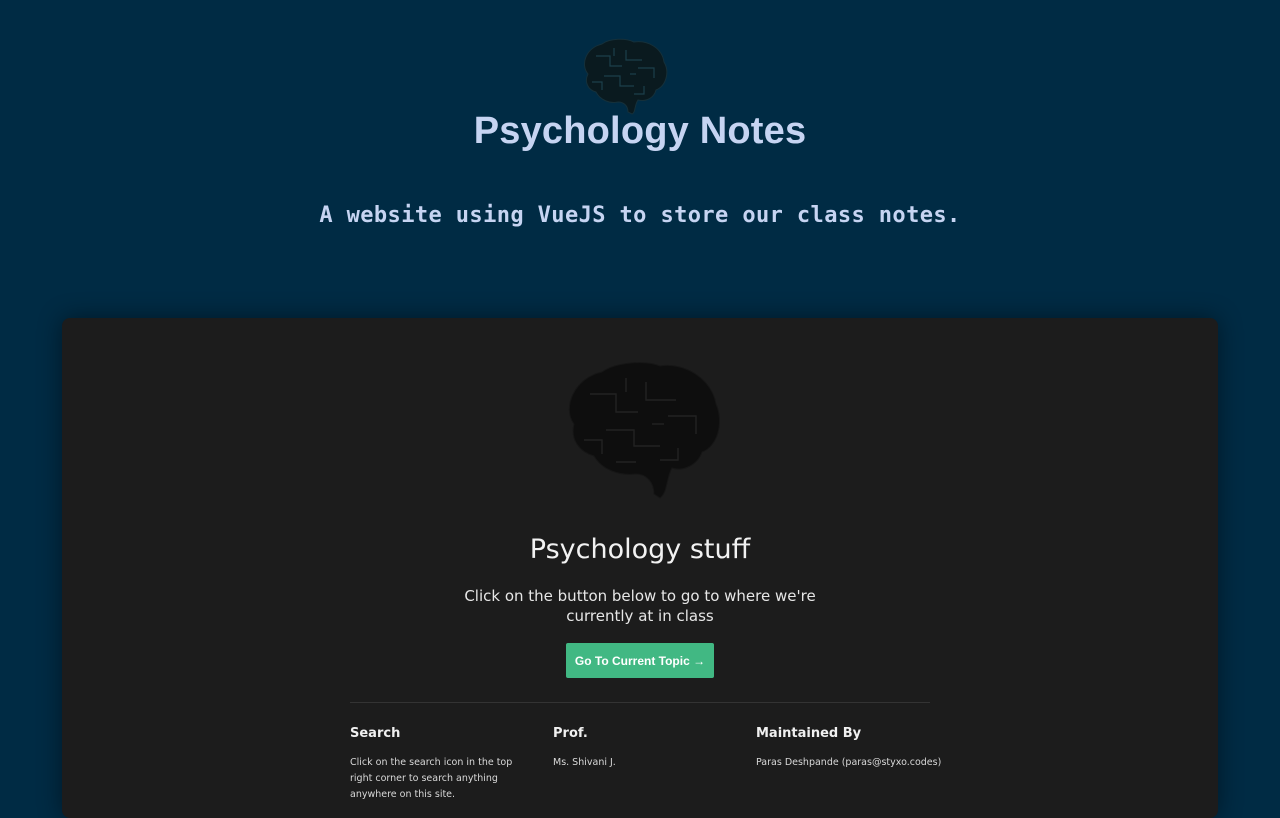 This screenshot has width=1280, height=818. Describe the element at coordinates (849, 762) in the screenshot. I see `footer-text: Paras Deshpande (paras@styxo.codes)` at that location.